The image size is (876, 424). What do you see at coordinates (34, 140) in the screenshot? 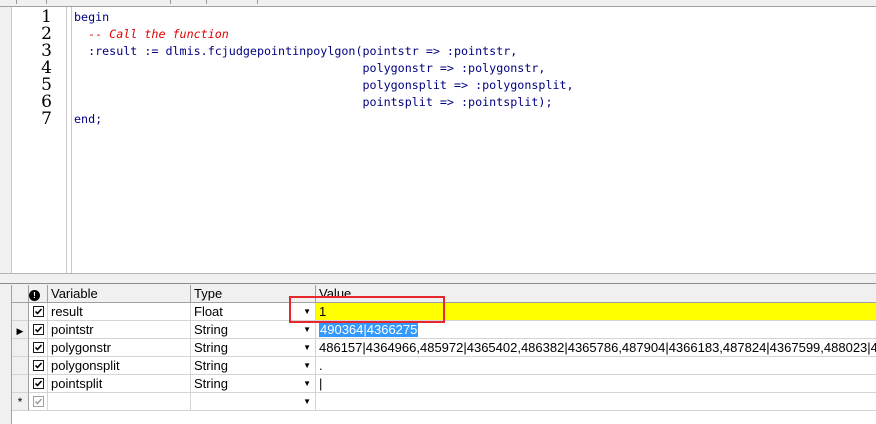
I see `line-number-gutter: 1 2 3 4 5 6 7` at bounding box center [34, 140].